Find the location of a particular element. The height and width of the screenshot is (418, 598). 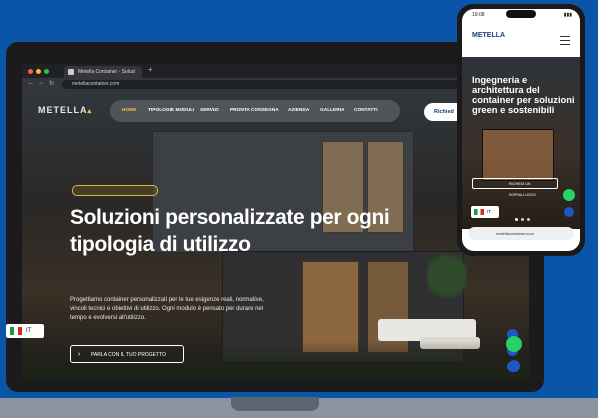

logo-accent: ▴ is located at coordinates (90, 110).